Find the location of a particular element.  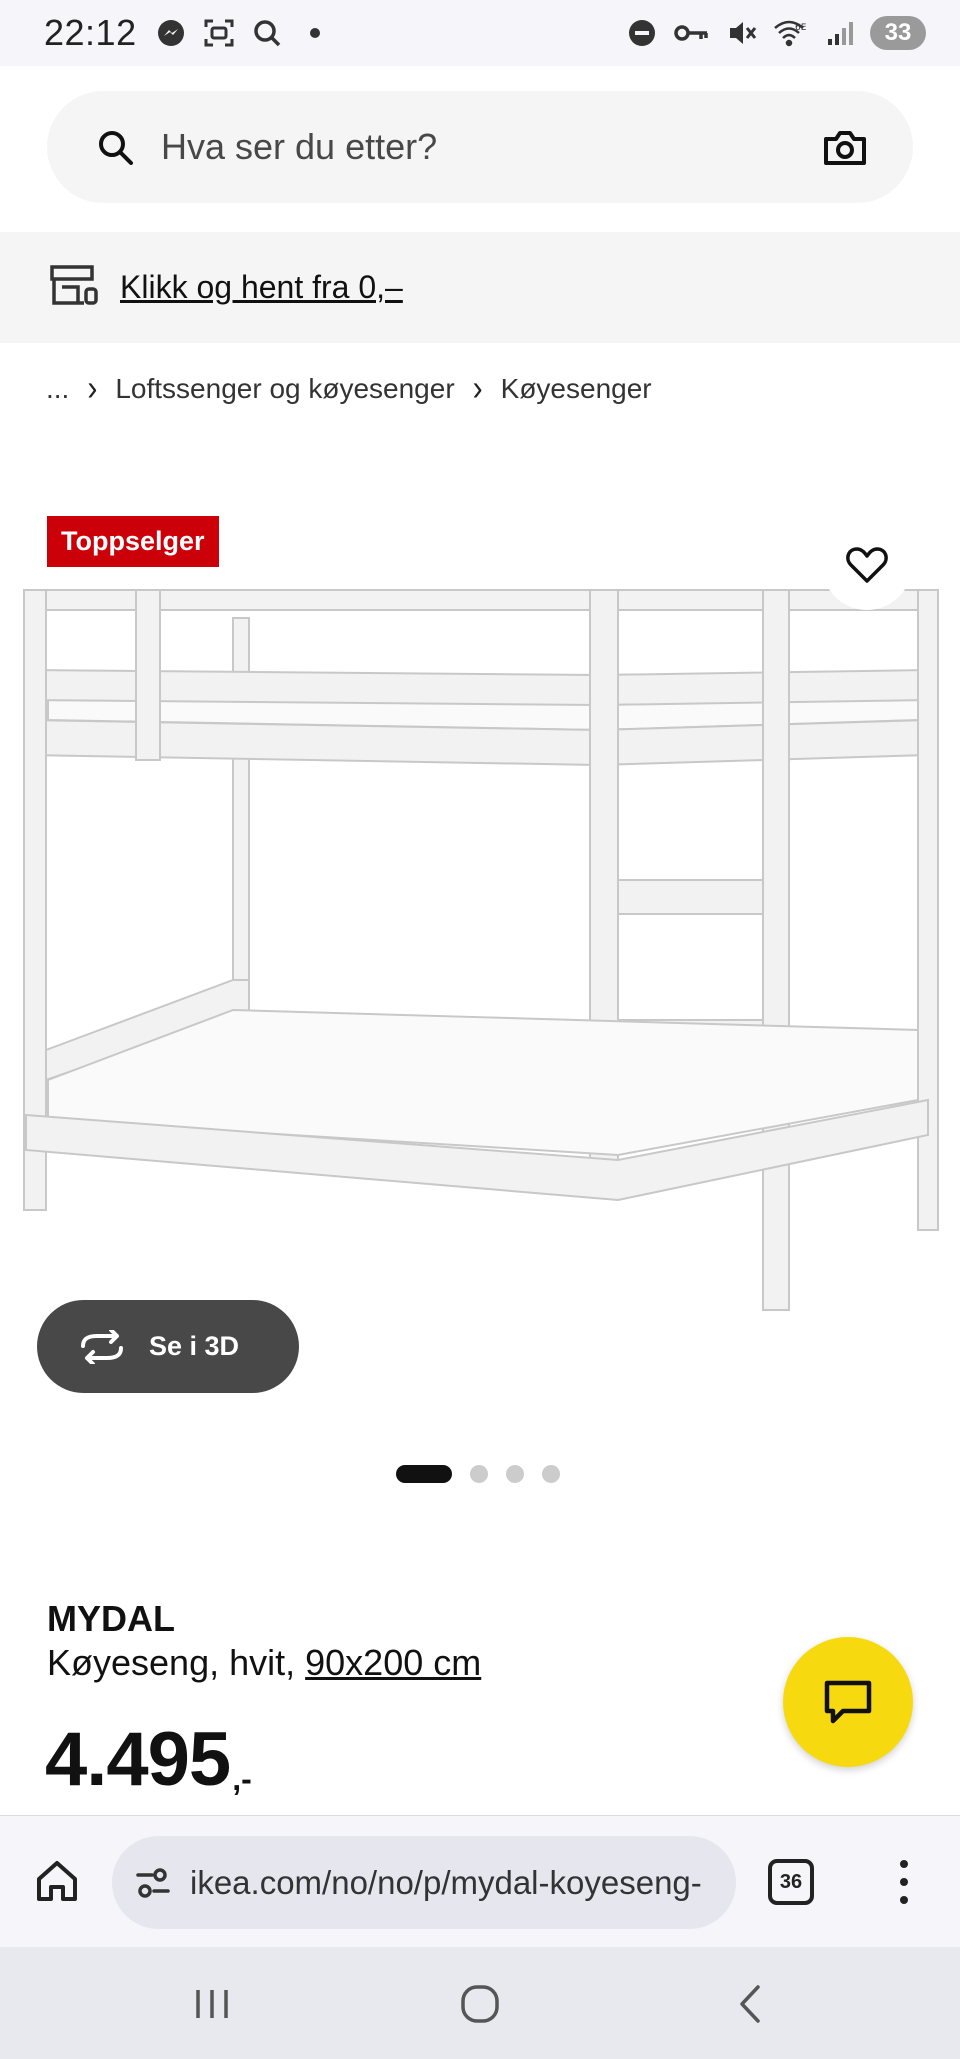

browser-menu-button is located at coordinates (904, 1882).